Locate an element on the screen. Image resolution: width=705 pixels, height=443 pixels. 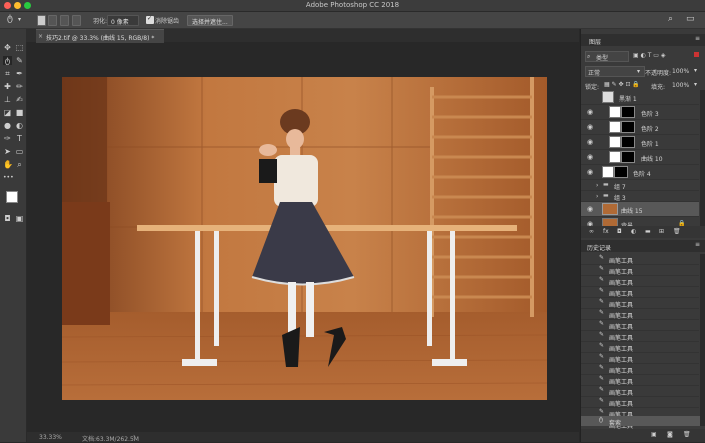
layer-row-levels-1: ◉ 色阶 1 is located at coordinates (640, 142).